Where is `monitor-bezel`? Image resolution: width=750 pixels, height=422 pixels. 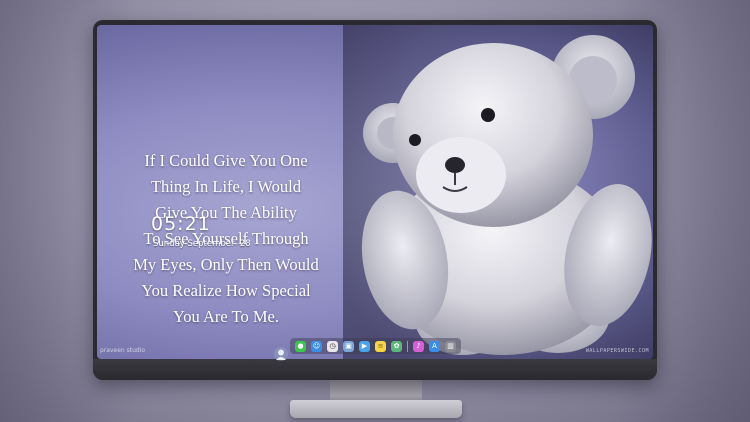 monitor-bezel is located at coordinates (375, 369).